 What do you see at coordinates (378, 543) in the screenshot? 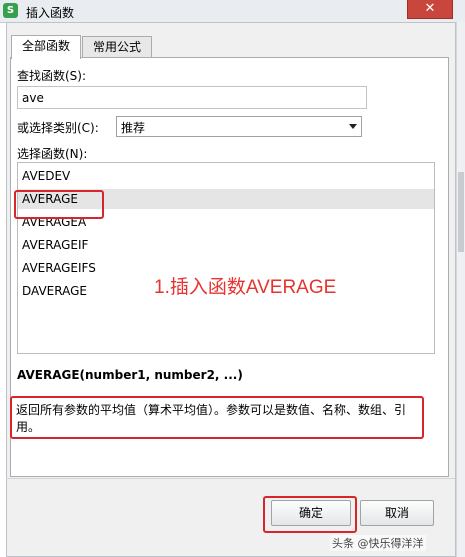
I see `watermark: 头条 @快乐得洋洋` at bounding box center [378, 543].